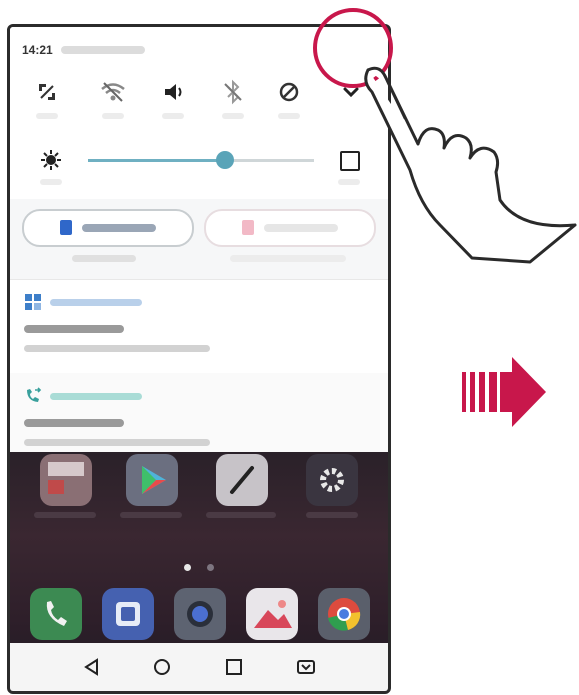 The image size is (579, 695). Describe the element at coordinates (234, 667) in the screenshot. I see `recents-icon` at that location.